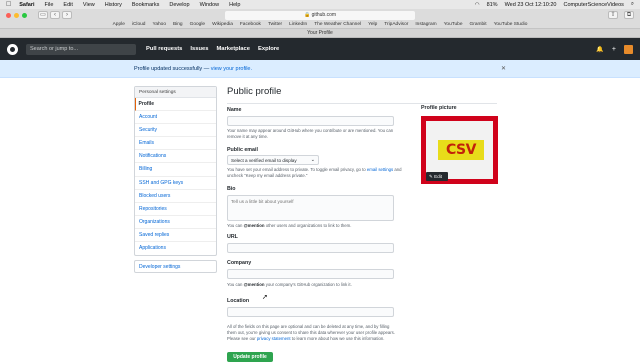 The image size is (640, 362). Describe the element at coordinates (310, 312) in the screenshot. I see `location-field` at that location.